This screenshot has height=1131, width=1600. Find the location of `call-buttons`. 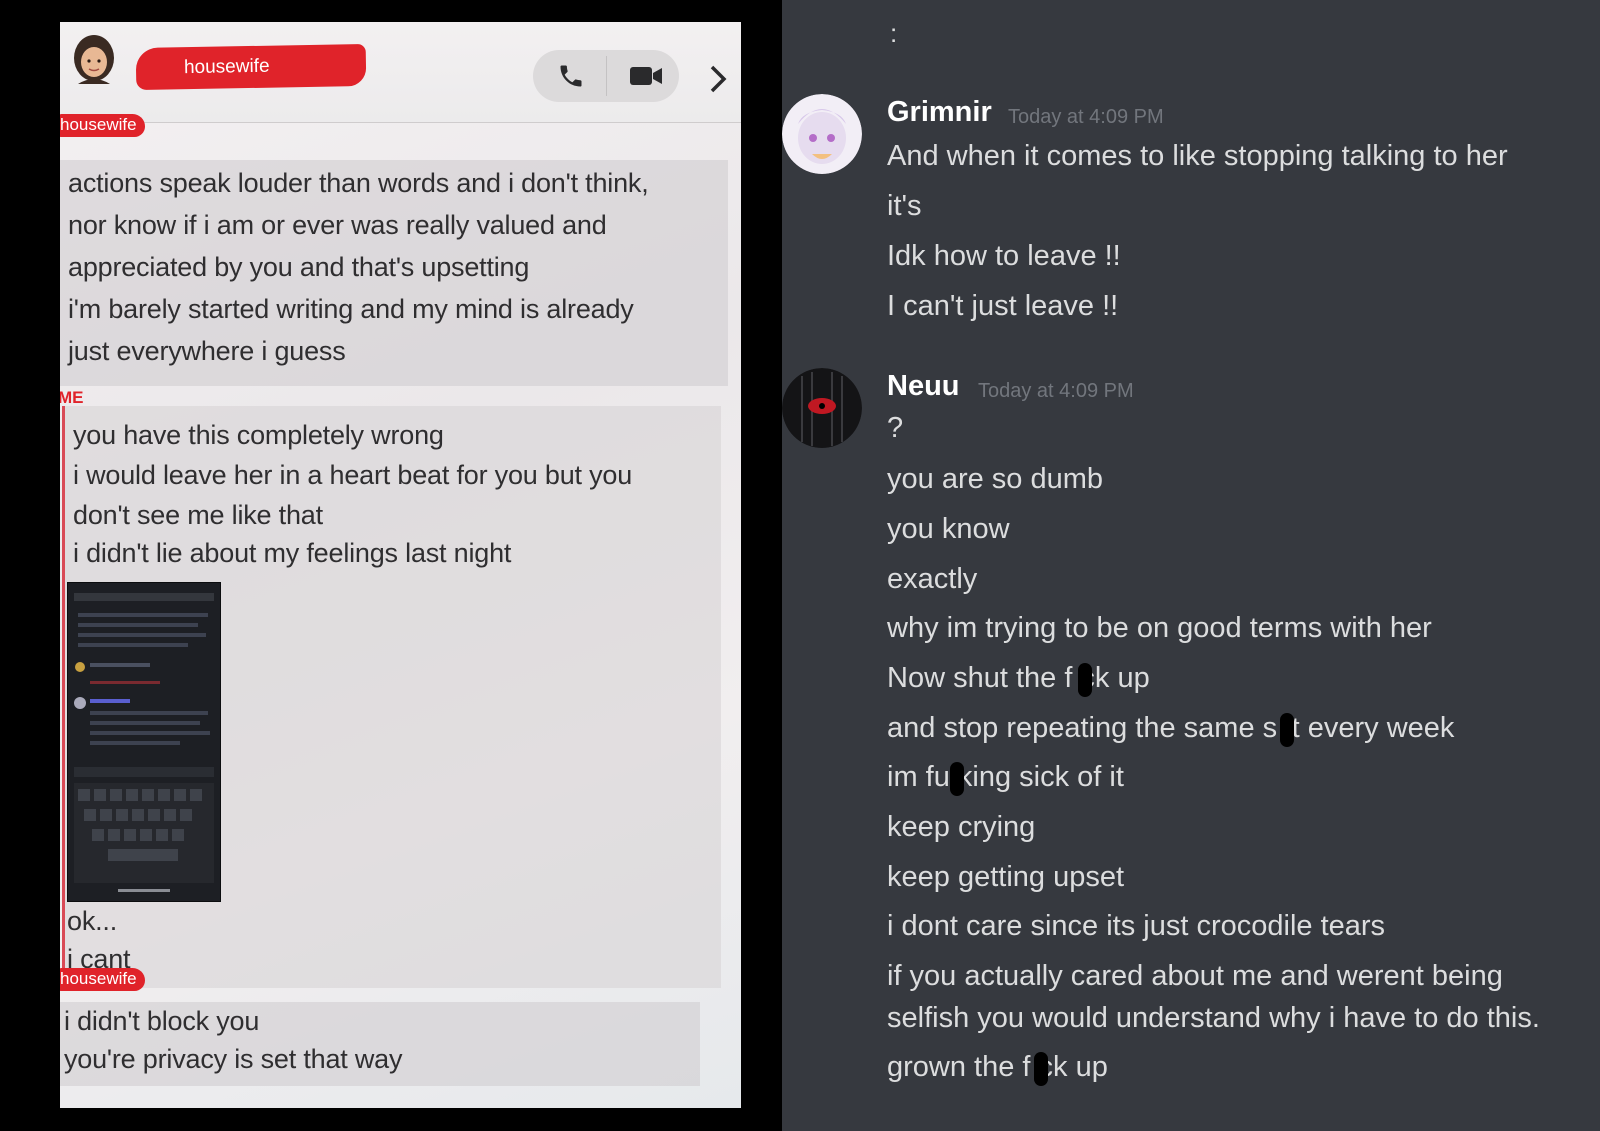

call-buttons is located at coordinates (606, 76).